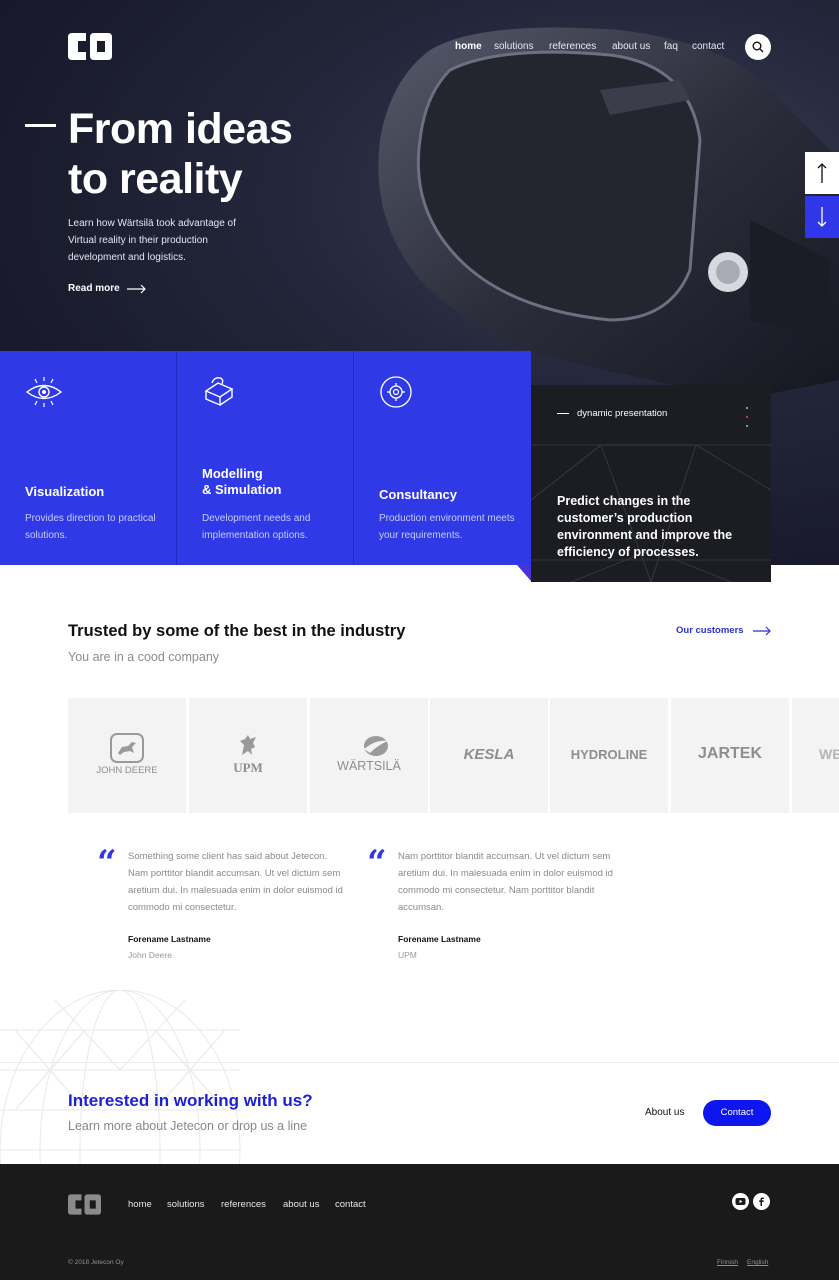 Image resolution: width=839 pixels, height=1280 pixels. What do you see at coordinates (120, 1077) in the screenshot?
I see `globe-wireframe-graphic` at bounding box center [120, 1077].